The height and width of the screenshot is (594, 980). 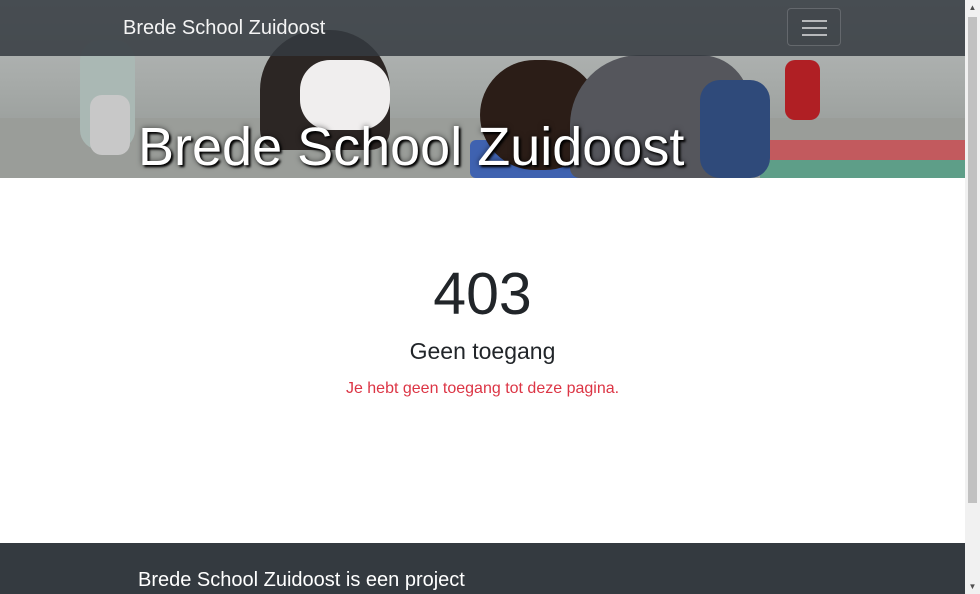 I want to click on error-title: Geen toegang, so click(x=482, y=351).